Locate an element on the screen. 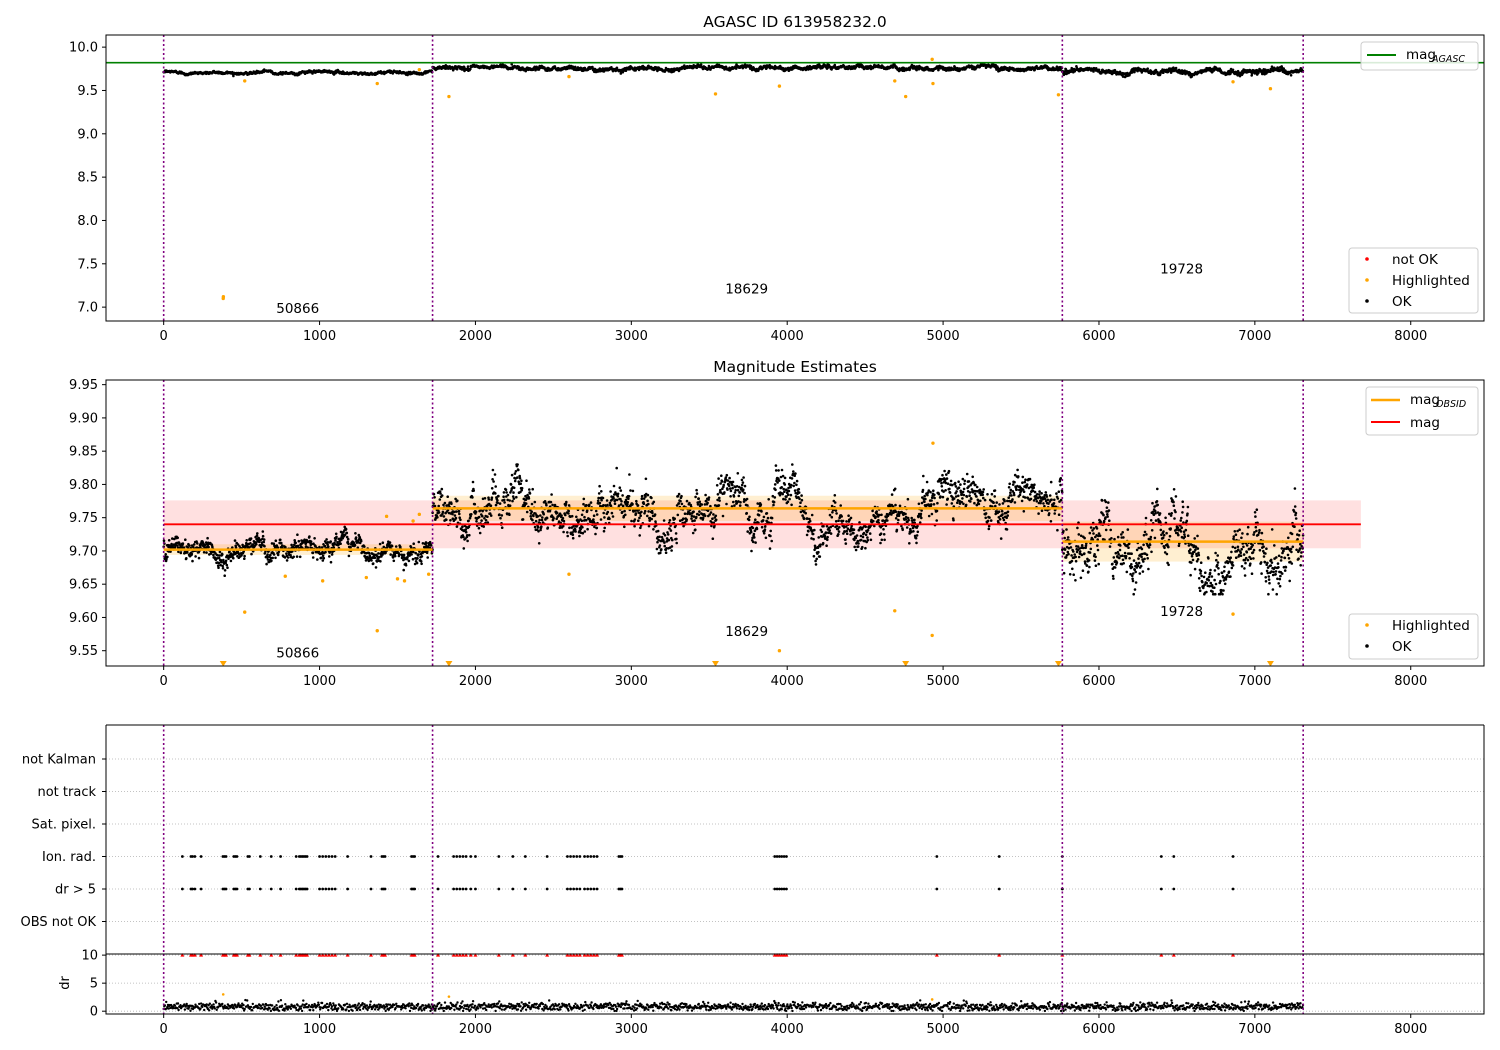 This screenshot has height=1050, width=1500. y-tick-label: 8.5 is located at coordinates (87, 178).